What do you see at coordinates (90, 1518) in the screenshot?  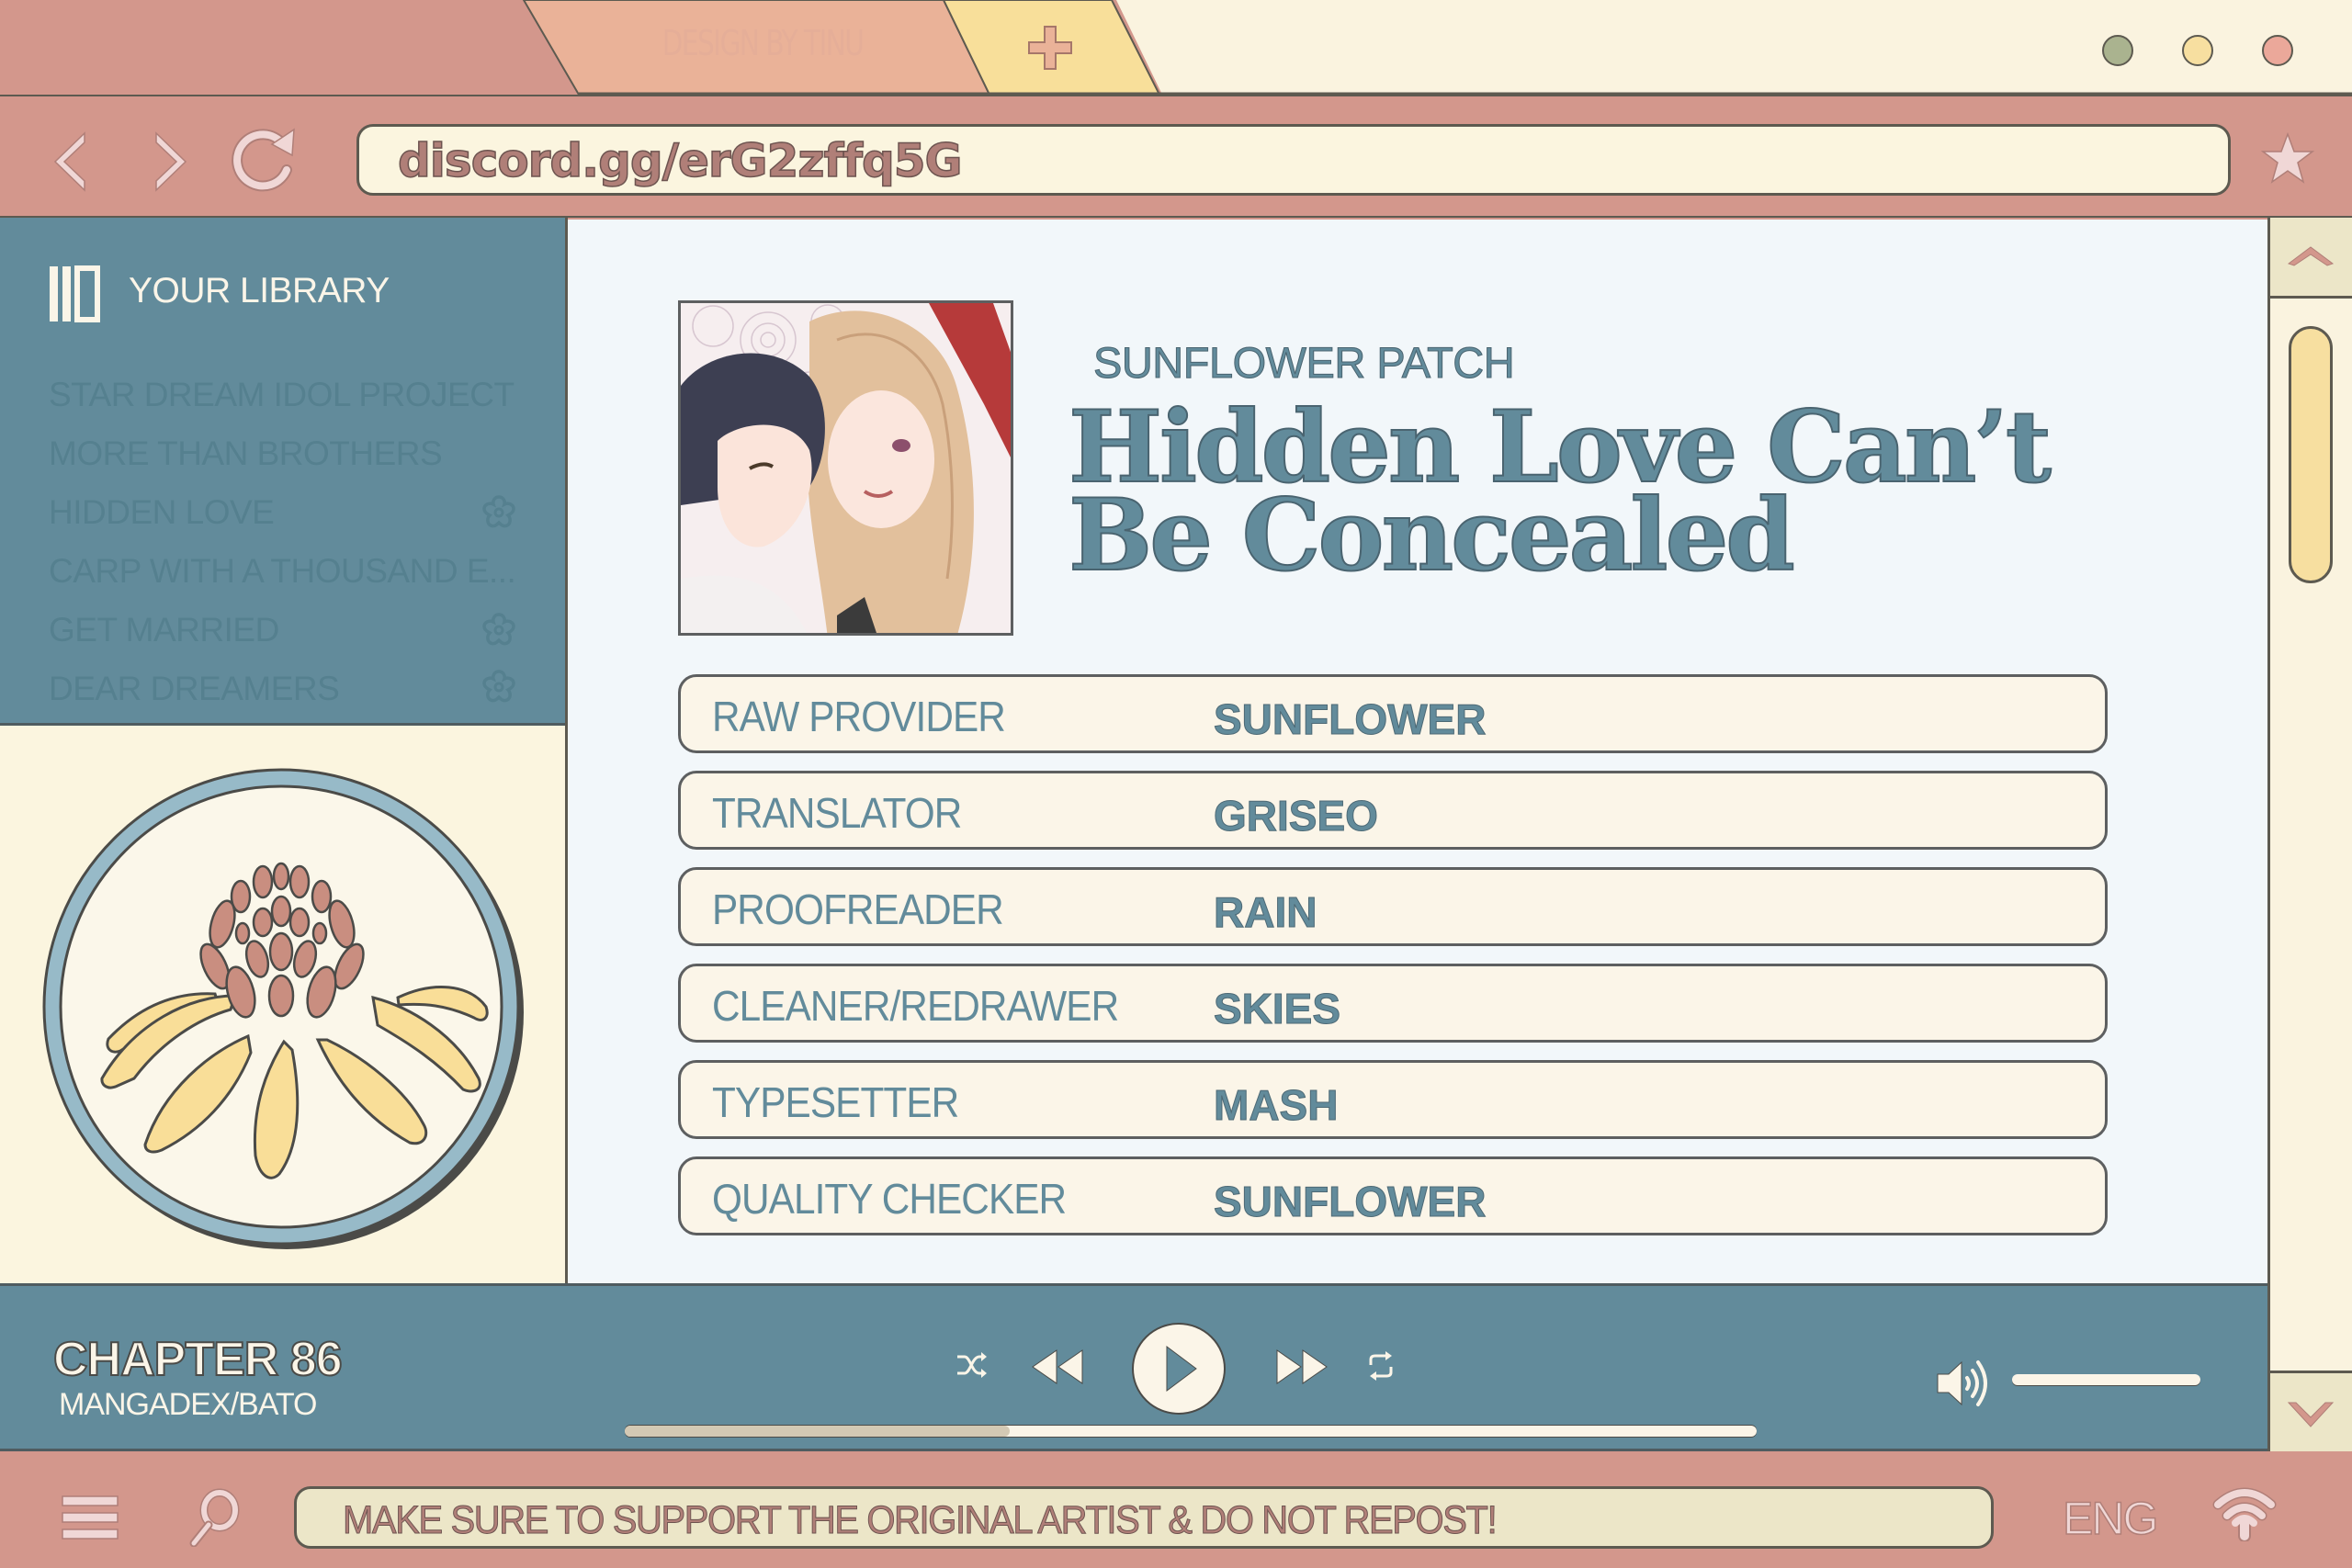 I see `menu-icon` at bounding box center [90, 1518].